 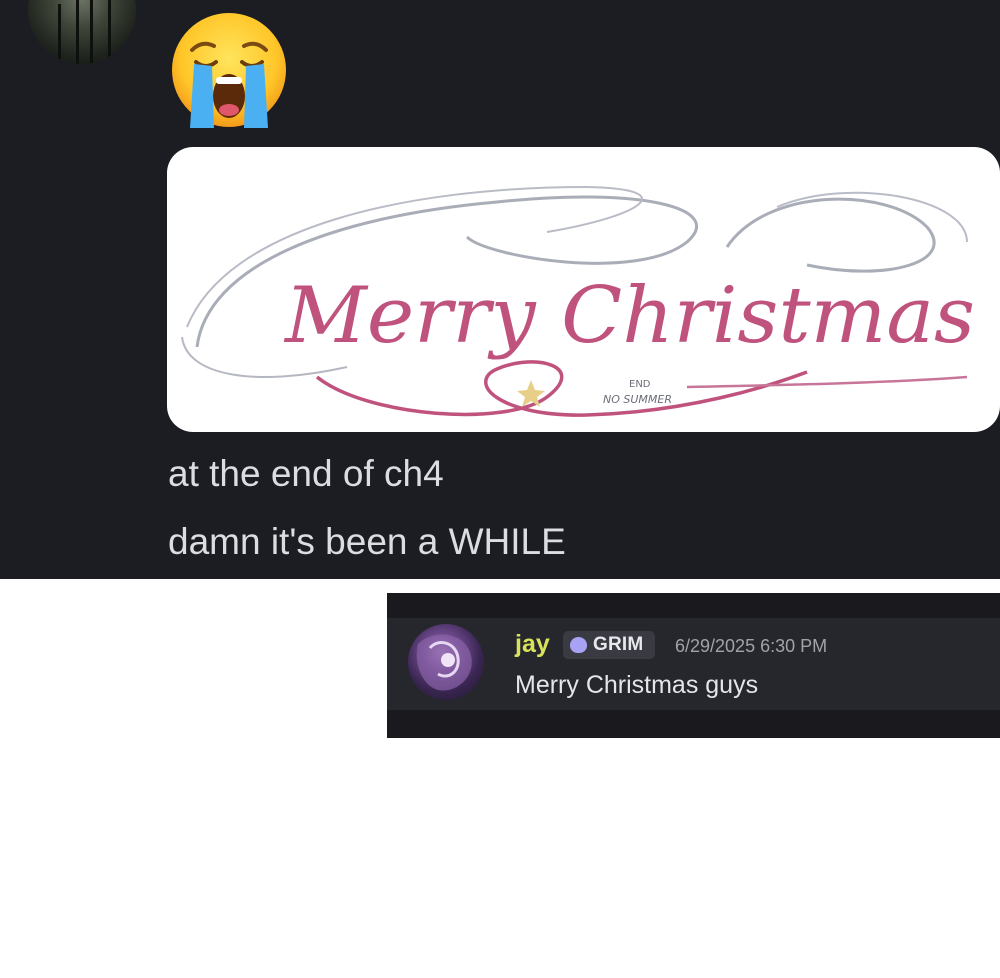 I want to click on guild-tag: GRIM, so click(x=609, y=645).